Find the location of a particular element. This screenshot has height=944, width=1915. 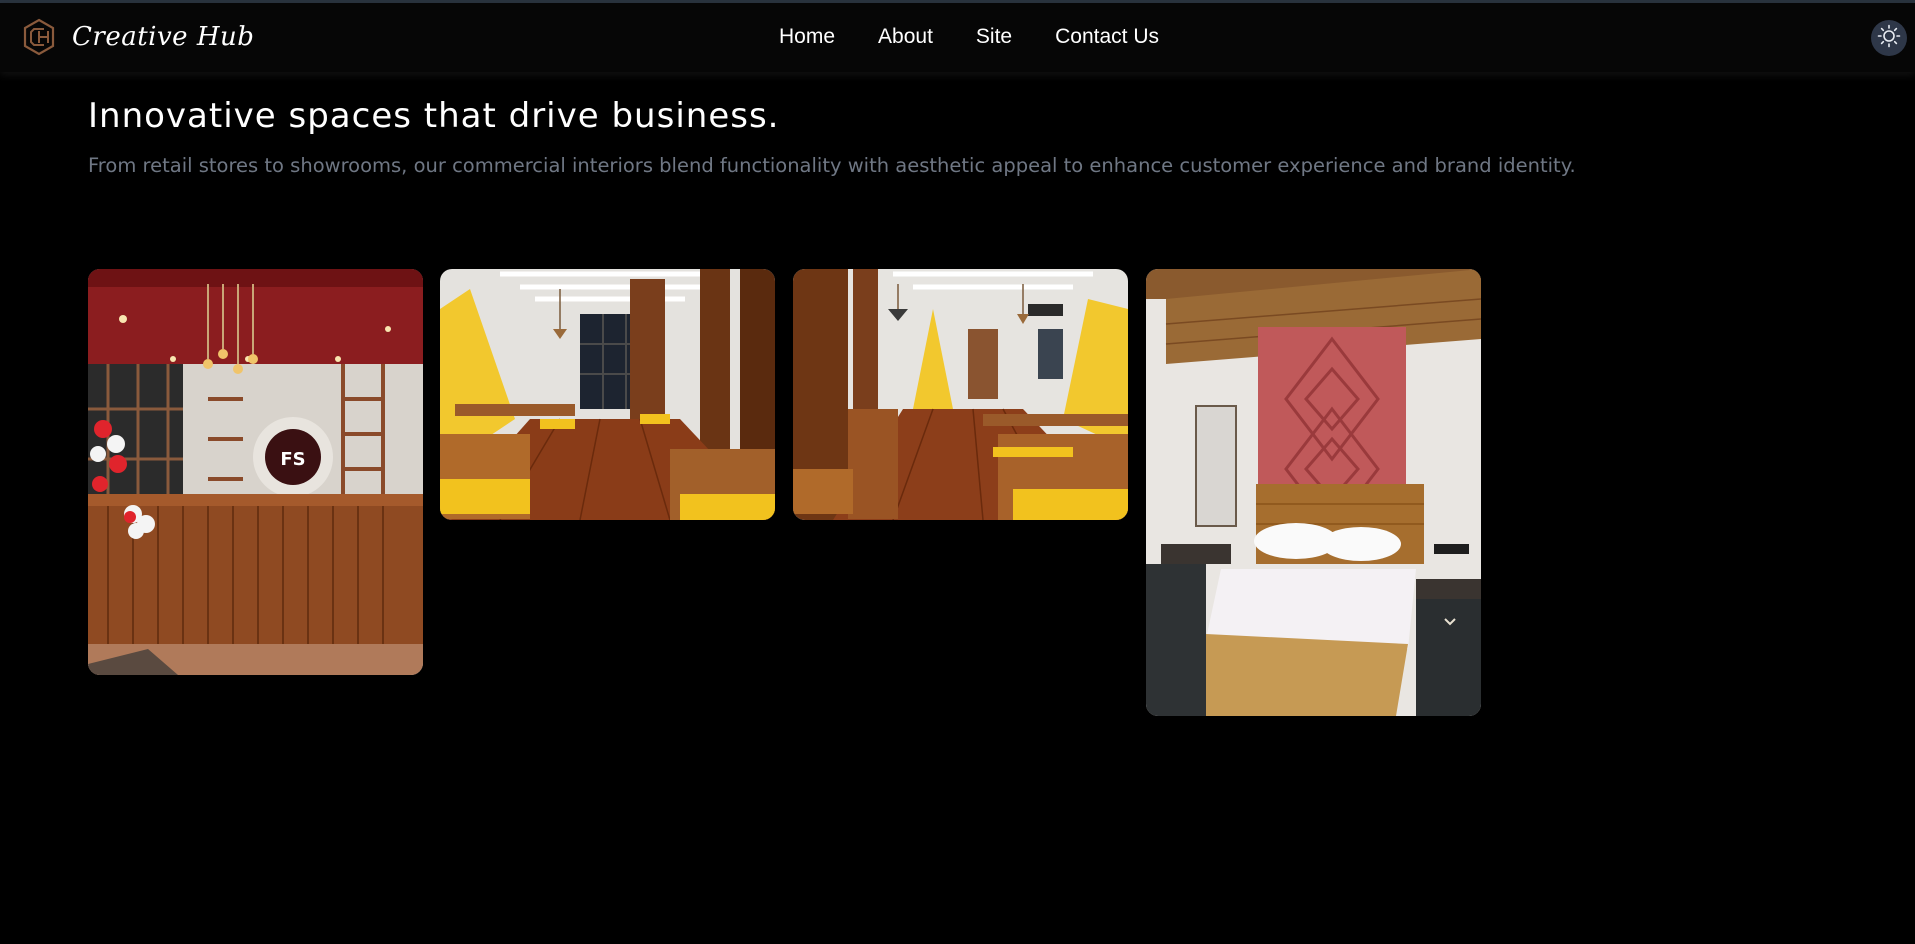

brand-name: Creative Hub is located at coordinates (163, 37).